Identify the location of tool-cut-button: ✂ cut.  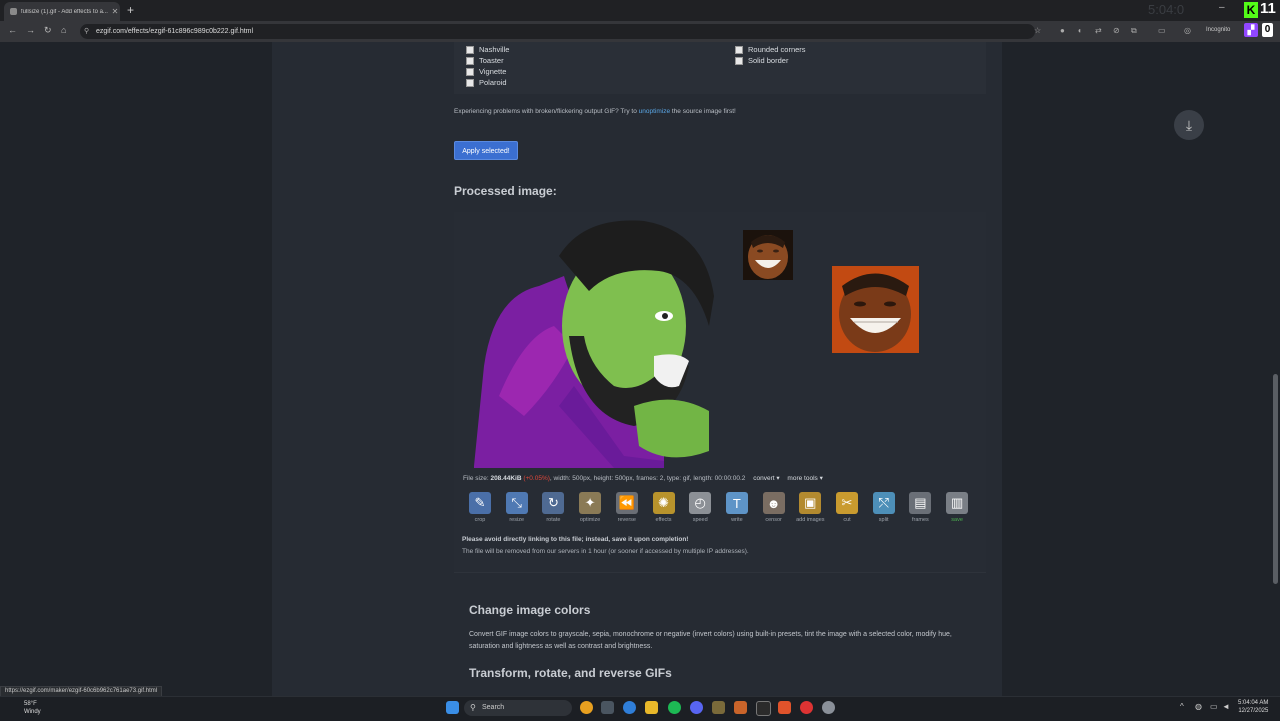
(847, 507).